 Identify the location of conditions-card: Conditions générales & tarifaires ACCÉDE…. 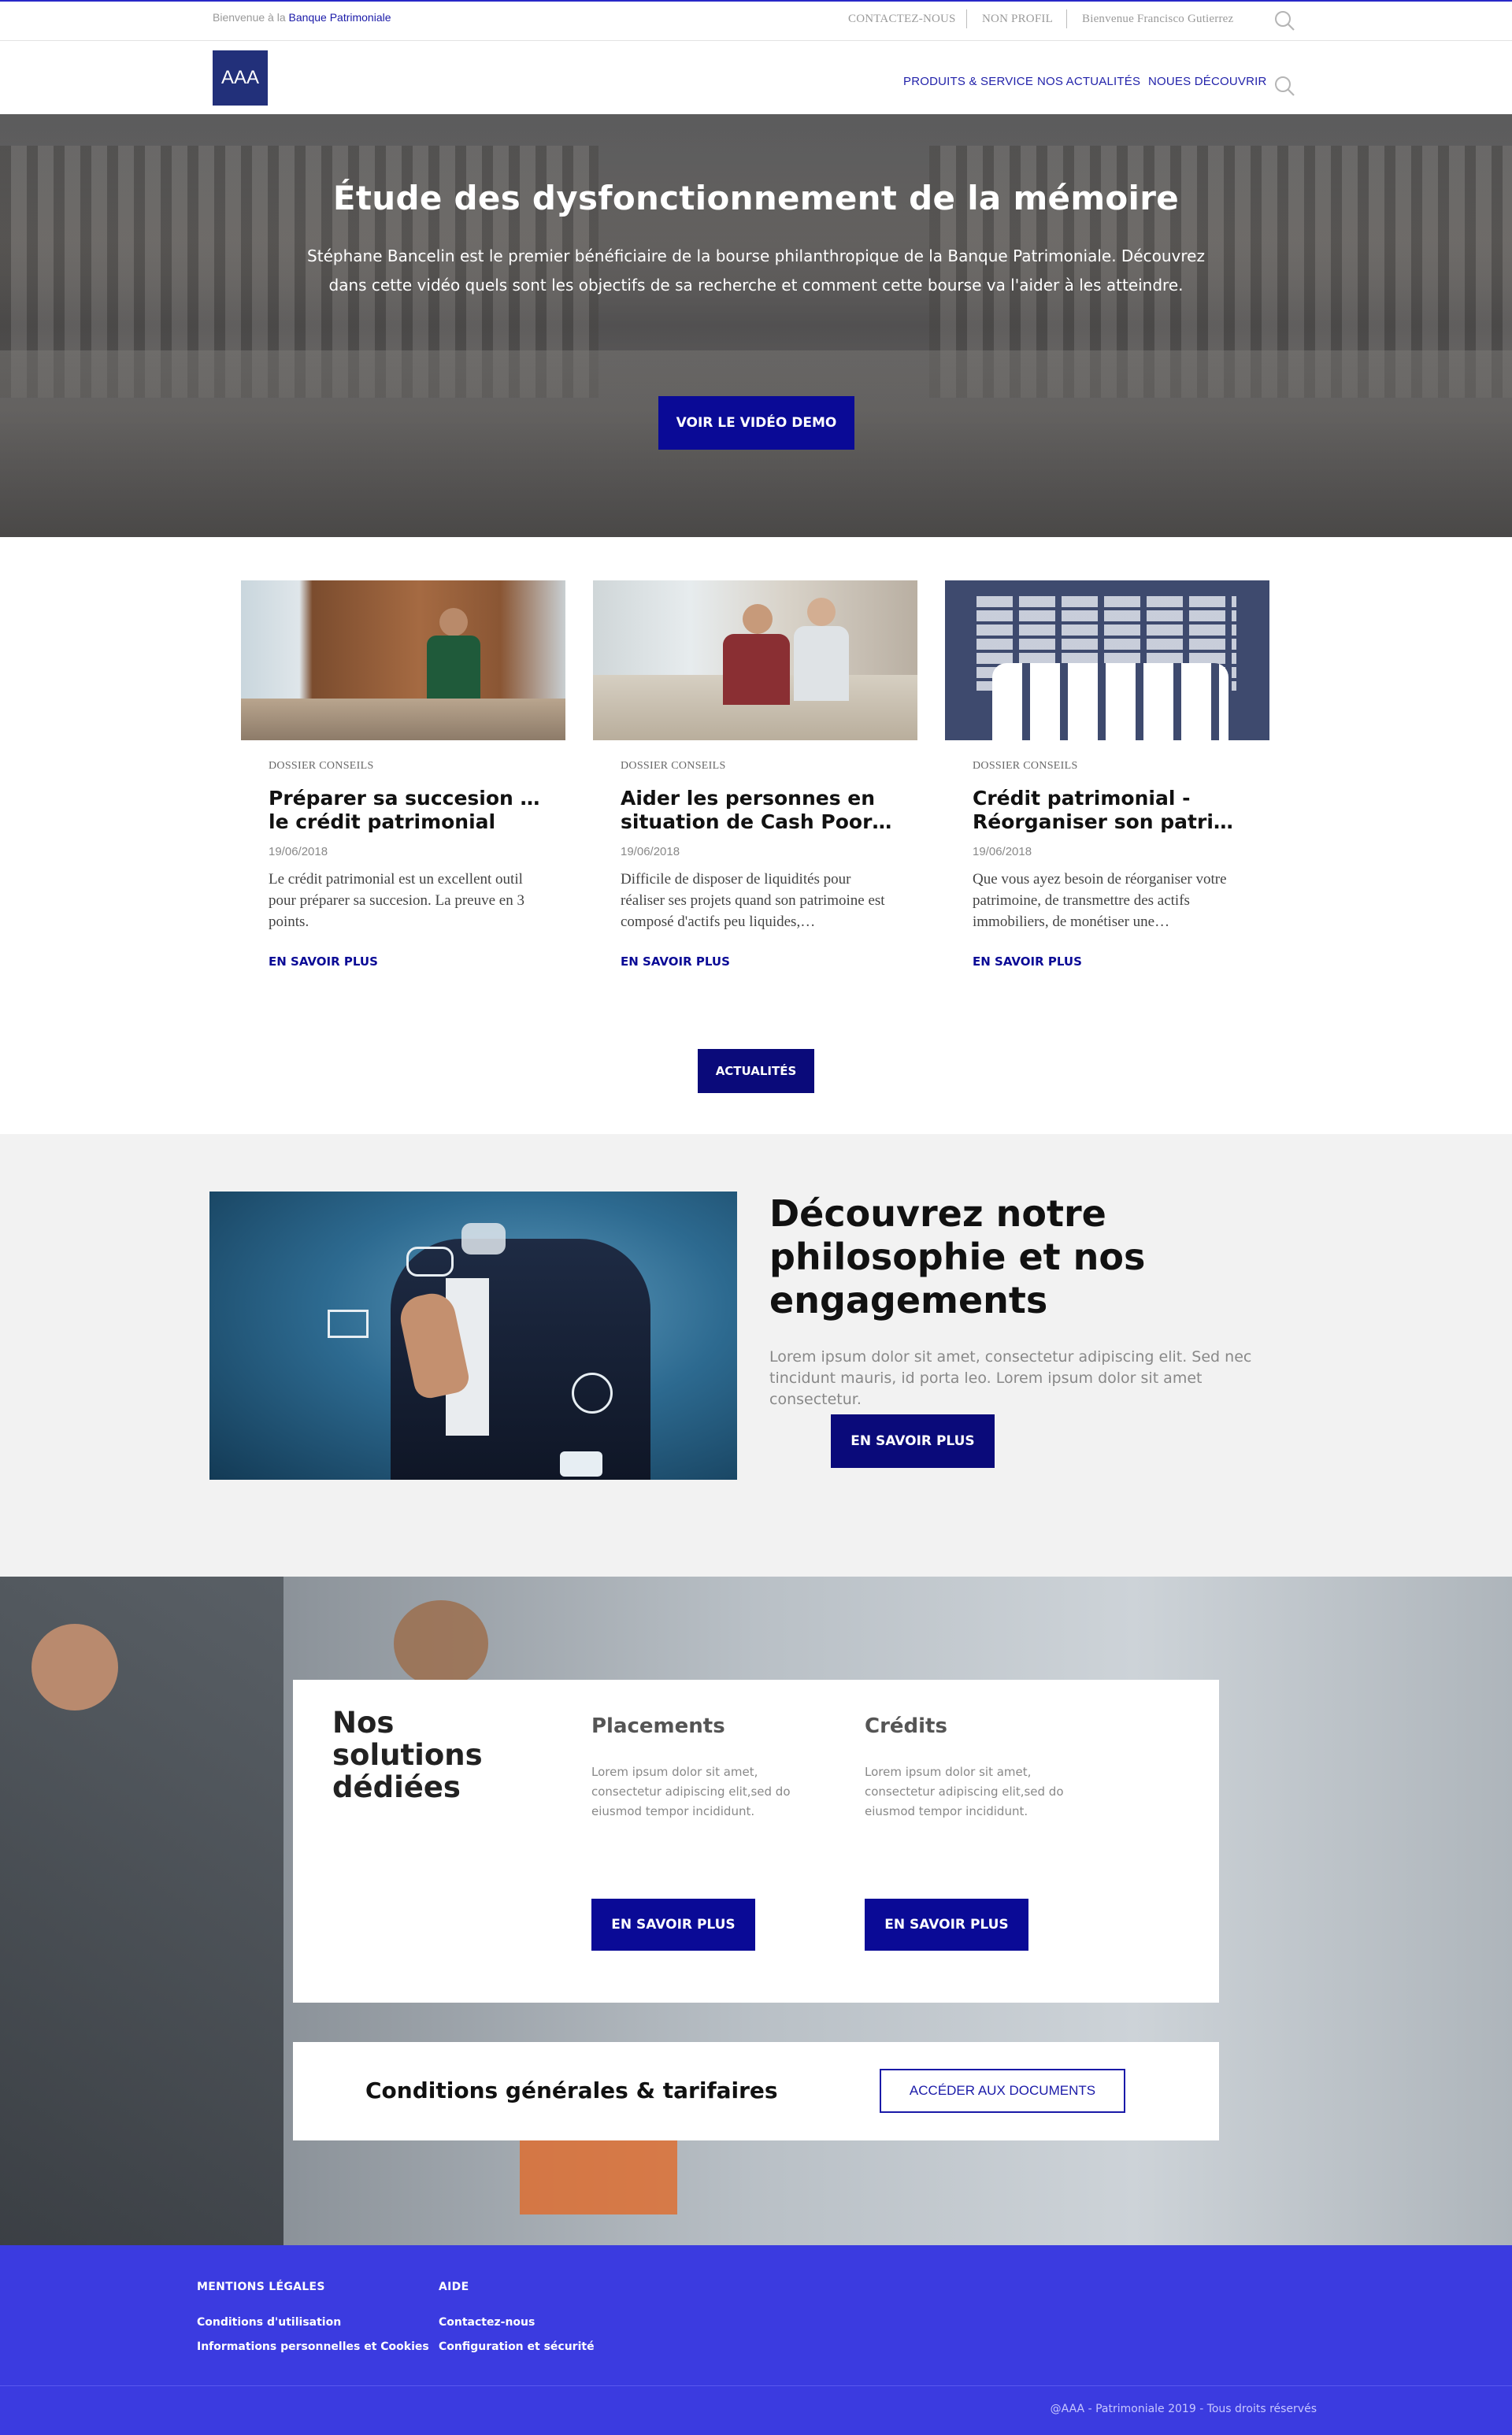
(756, 2091).